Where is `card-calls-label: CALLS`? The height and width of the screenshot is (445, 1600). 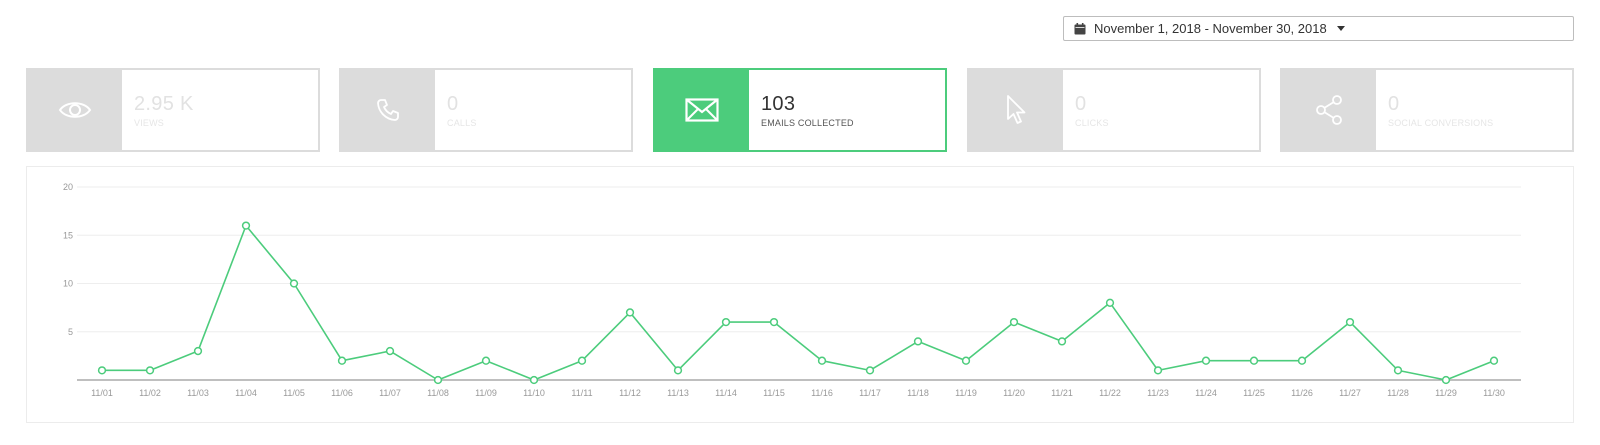
card-calls-label: CALLS is located at coordinates (462, 123).